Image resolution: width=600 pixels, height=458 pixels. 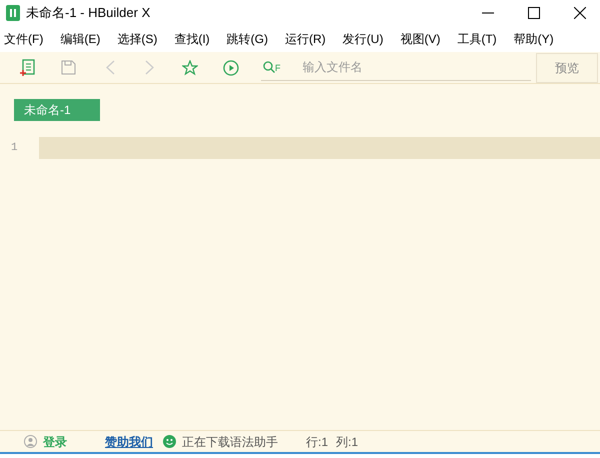 What do you see at coordinates (80, 39) in the screenshot?
I see `menu-item: 编辑(E)` at bounding box center [80, 39].